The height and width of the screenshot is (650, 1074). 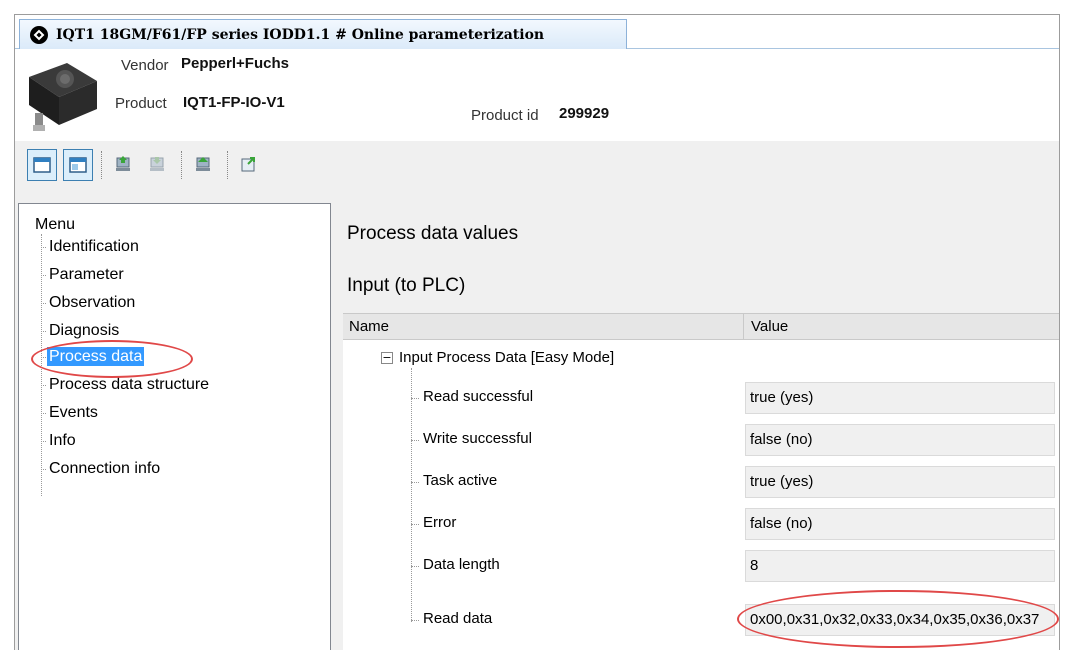 I want to click on device-transfer-button, so click(x=204, y=165).